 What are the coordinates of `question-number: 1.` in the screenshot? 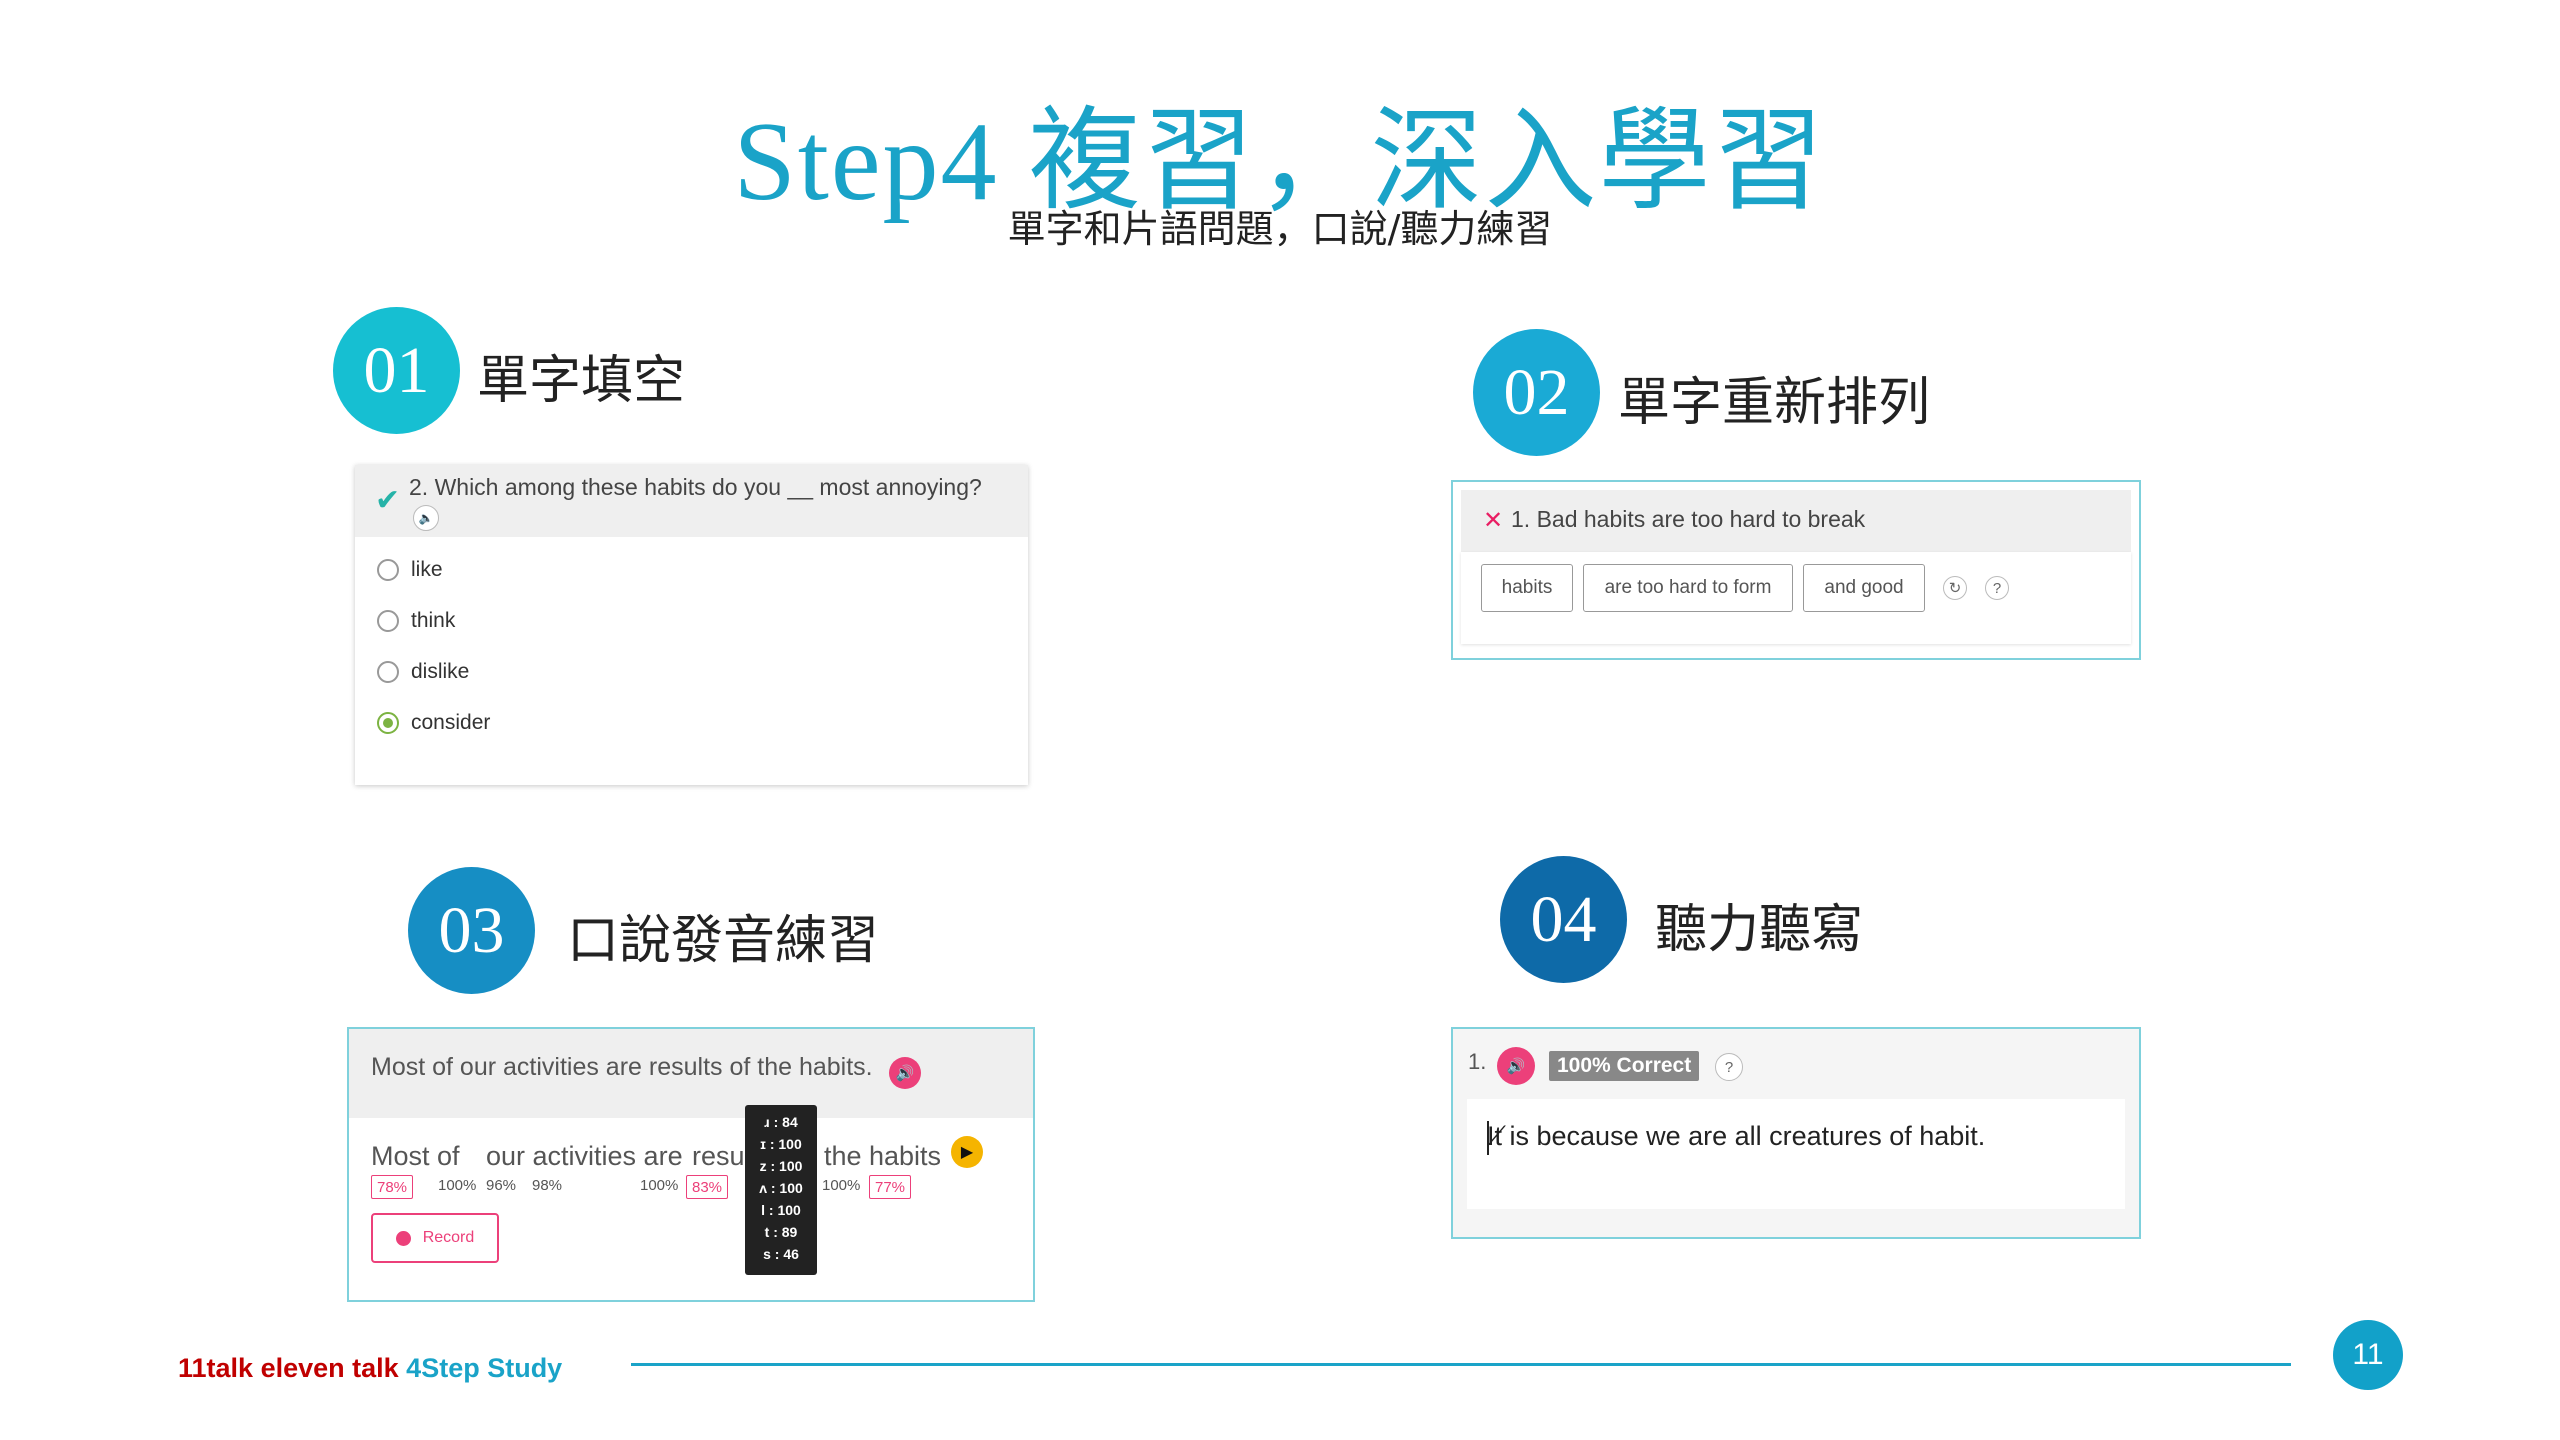 It's located at (1477, 1061).